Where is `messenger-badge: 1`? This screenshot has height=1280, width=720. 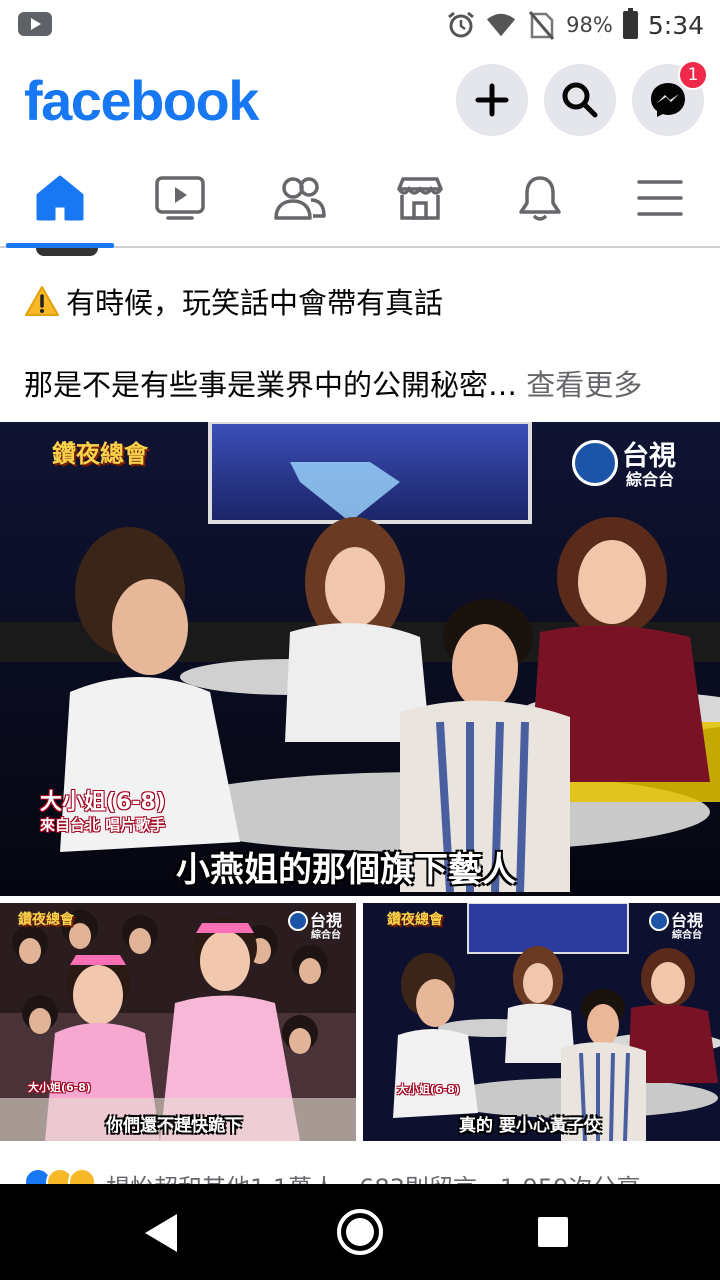
messenger-badge: 1 is located at coordinates (693, 75).